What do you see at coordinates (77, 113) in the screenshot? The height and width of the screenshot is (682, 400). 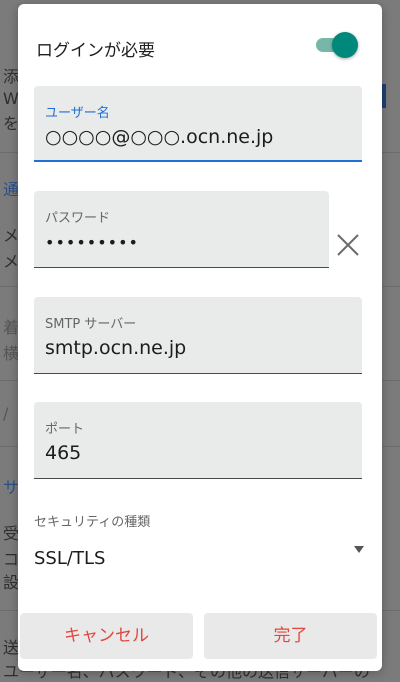 I see `username-label: ユーザー名` at bounding box center [77, 113].